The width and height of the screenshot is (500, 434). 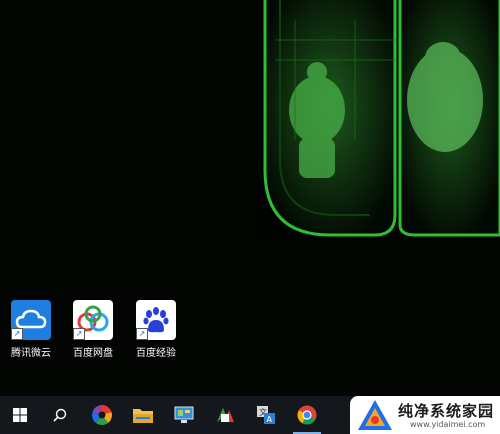 I want to click on taskbar-media-app, so click(x=225, y=415).